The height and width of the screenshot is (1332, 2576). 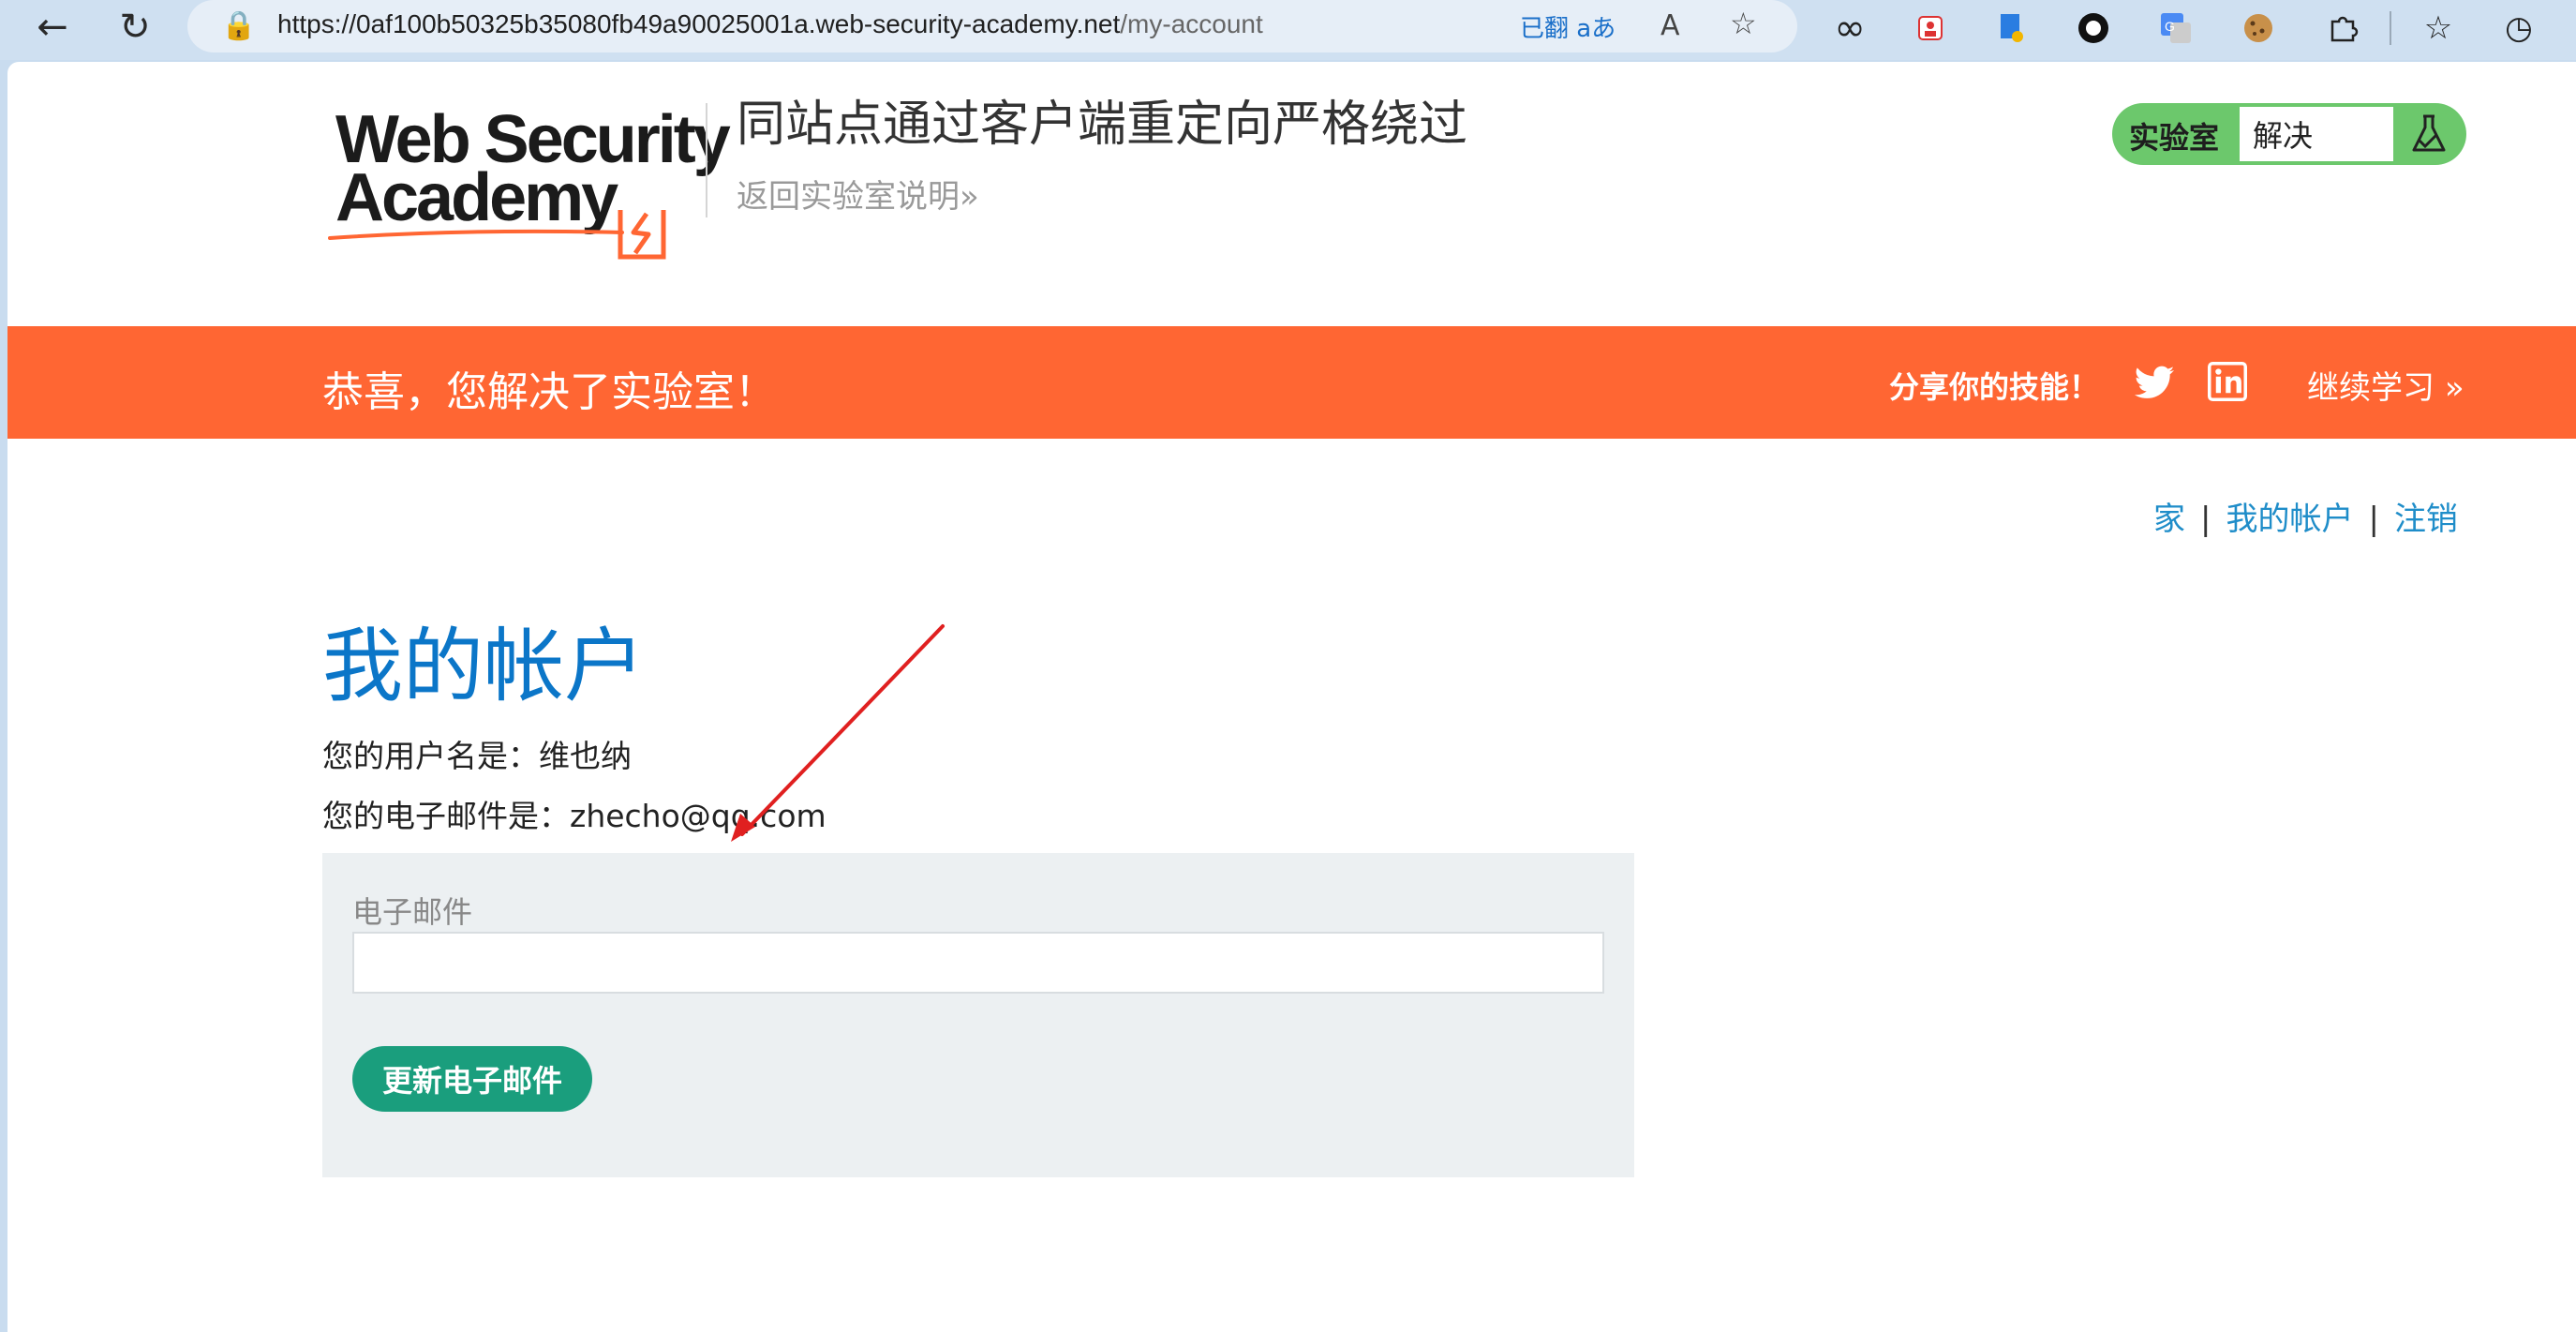 I want to click on svg-text: G, so click(x=2170, y=26).